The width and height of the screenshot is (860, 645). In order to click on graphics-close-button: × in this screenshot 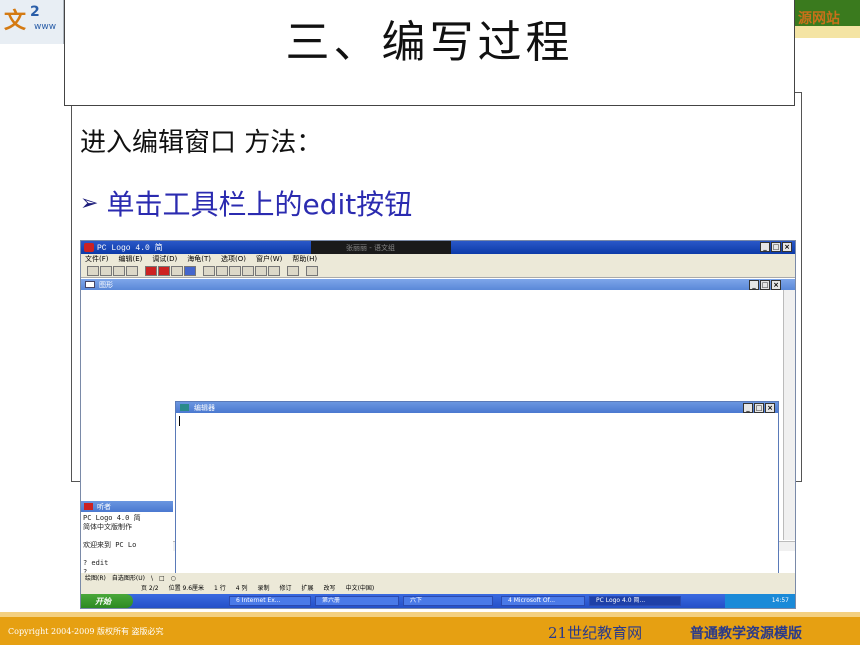, I will do `click(776, 285)`.